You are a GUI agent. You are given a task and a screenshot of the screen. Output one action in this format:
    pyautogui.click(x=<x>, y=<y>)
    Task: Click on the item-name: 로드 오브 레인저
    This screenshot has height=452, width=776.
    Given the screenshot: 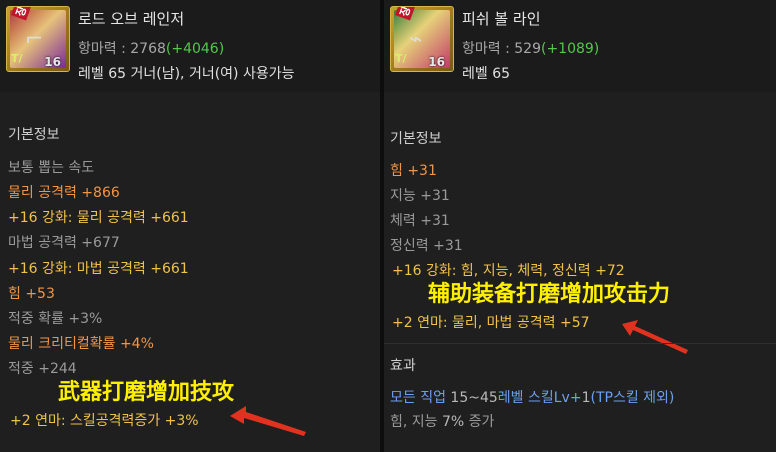 What is the action you would take?
    pyautogui.click(x=131, y=19)
    